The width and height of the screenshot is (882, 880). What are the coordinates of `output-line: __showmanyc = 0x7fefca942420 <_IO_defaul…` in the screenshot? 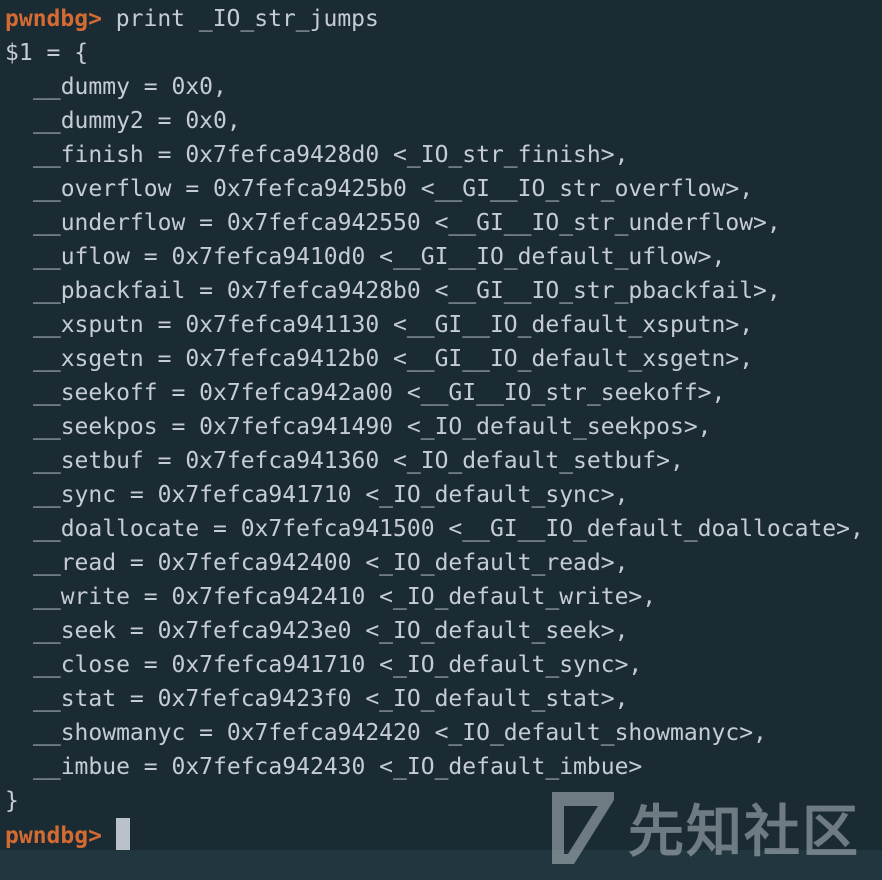 It's located at (400, 733).